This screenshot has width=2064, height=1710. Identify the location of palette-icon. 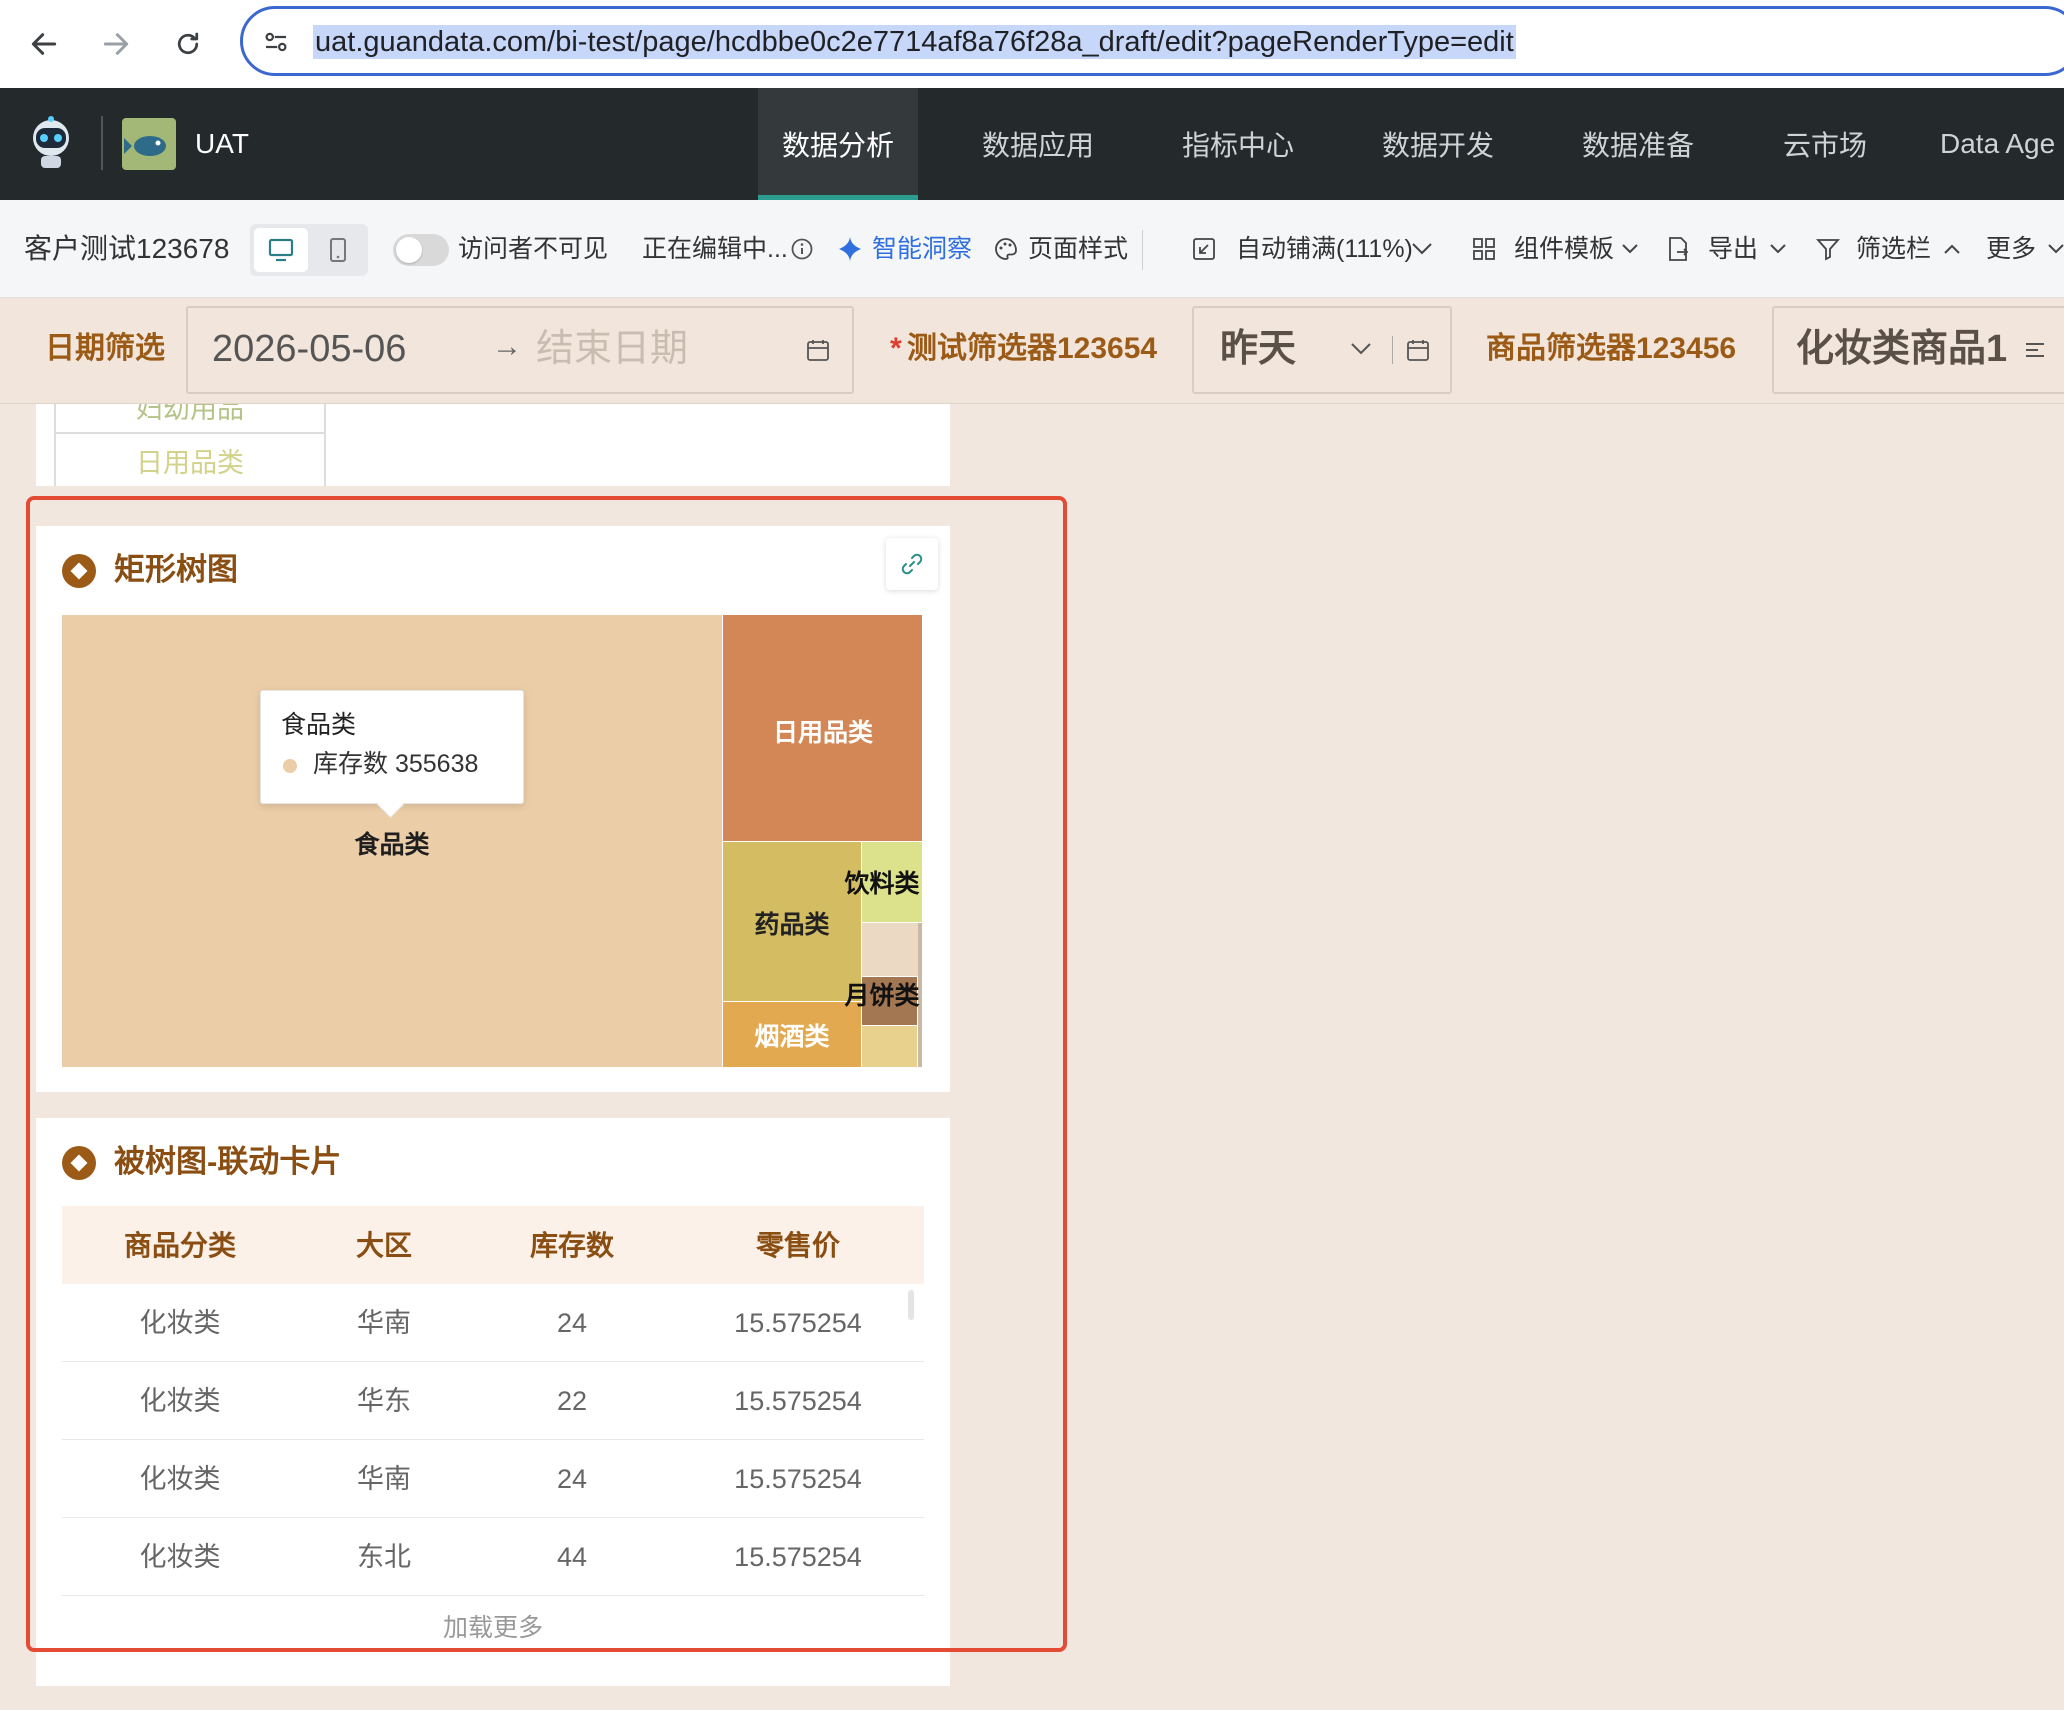
(1006, 249).